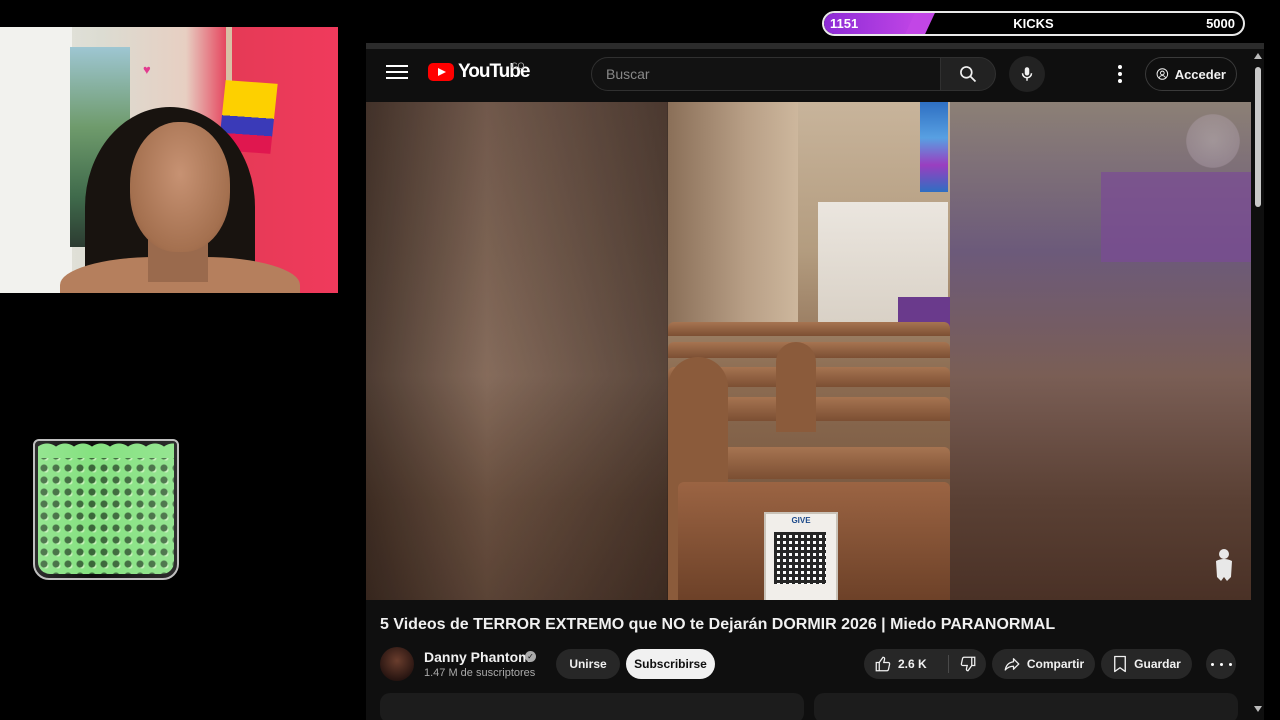 This screenshot has height=720, width=1280. I want to click on pew-end, so click(796, 387).